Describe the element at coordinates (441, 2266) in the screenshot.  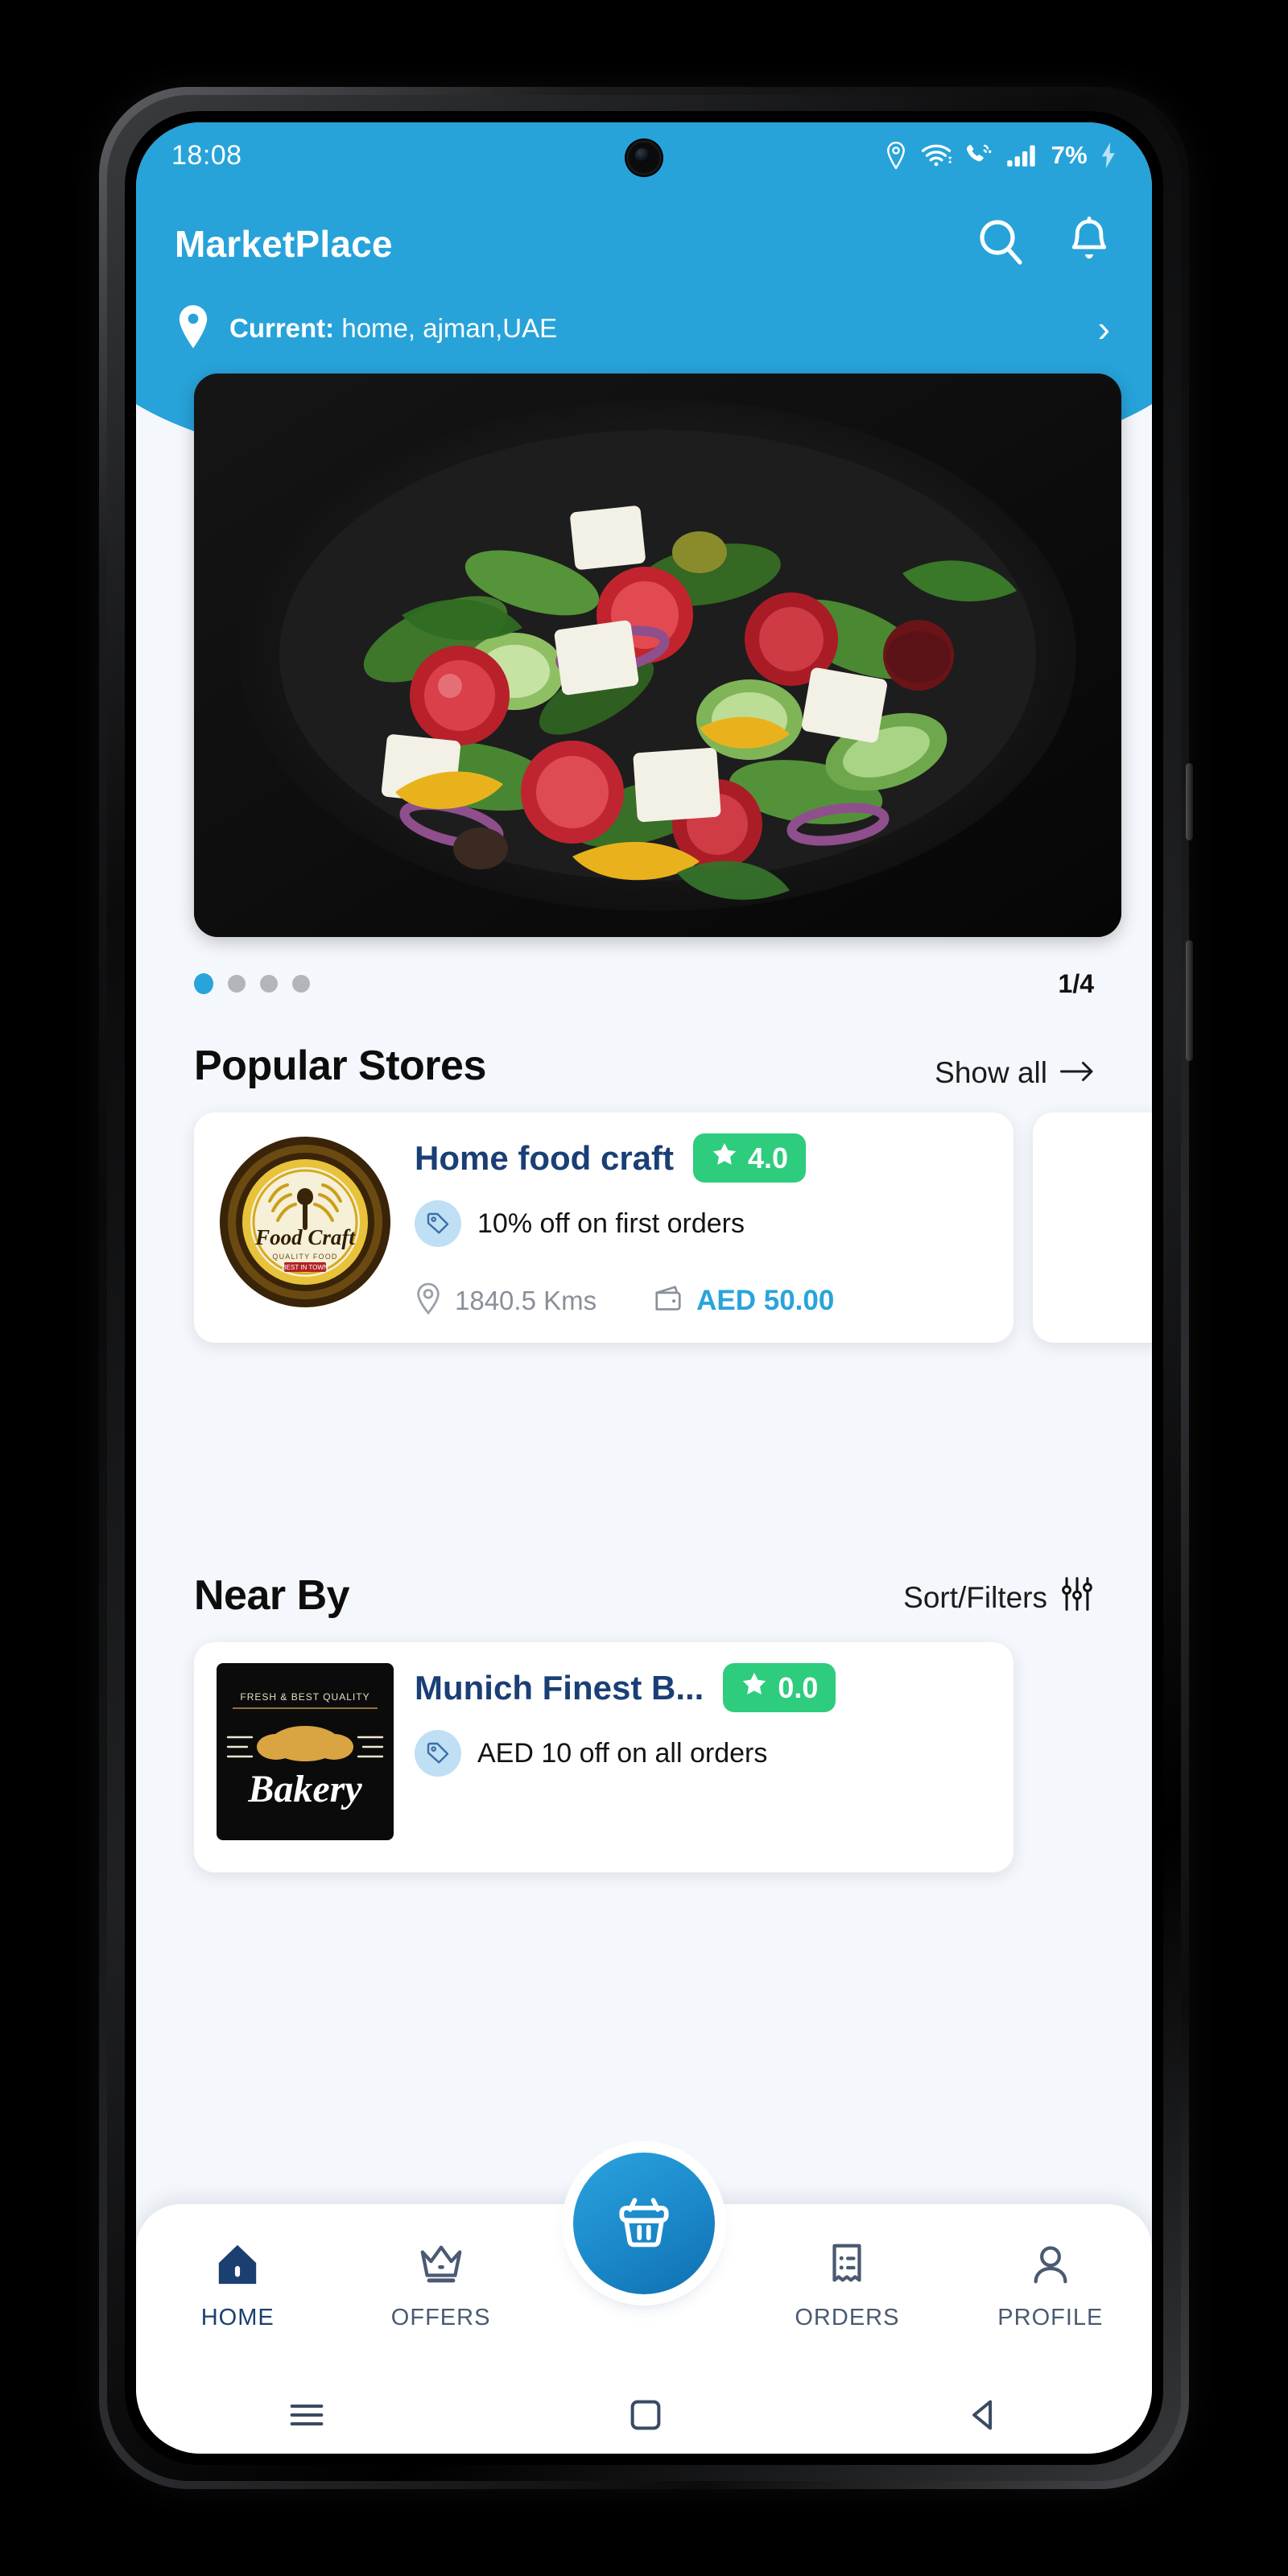
I see `crown-icon` at that location.